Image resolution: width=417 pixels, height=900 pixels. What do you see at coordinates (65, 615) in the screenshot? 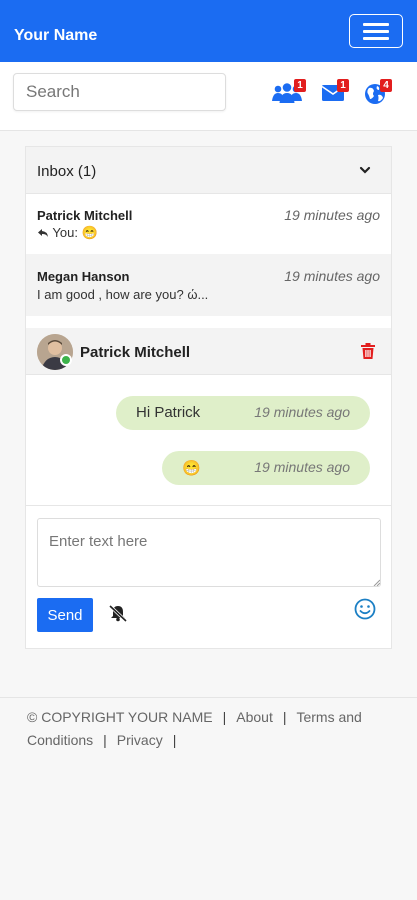
I see `send-button: Send` at bounding box center [65, 615].